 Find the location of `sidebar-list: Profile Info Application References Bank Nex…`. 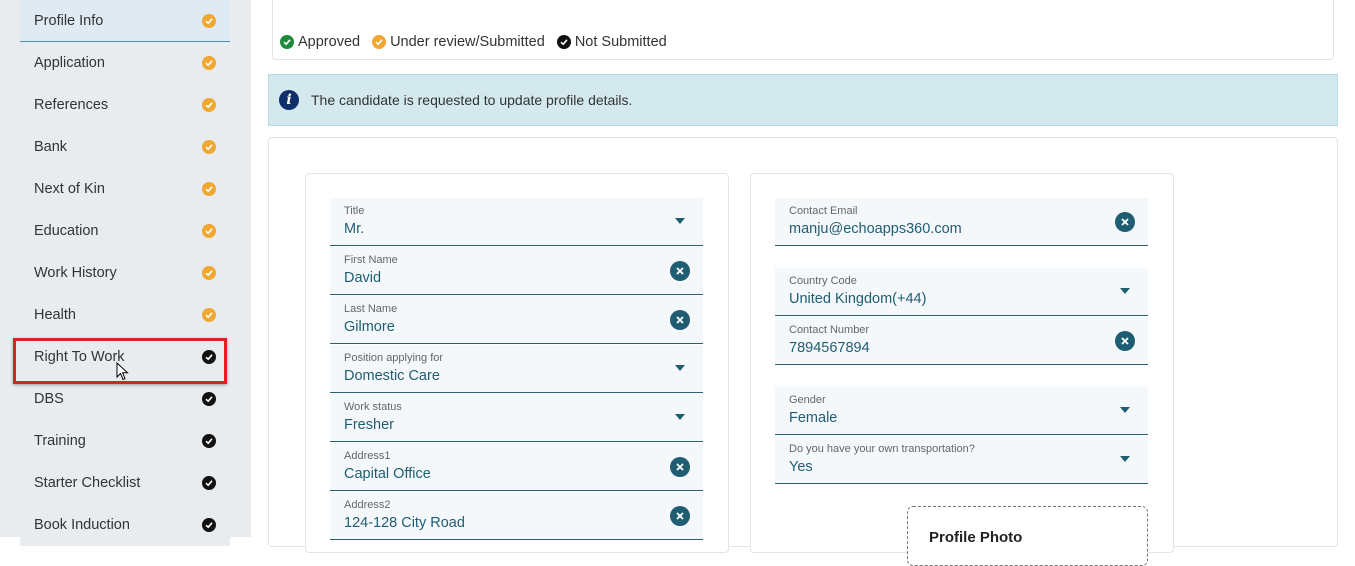

sidebar-list: Profile Info Application References Bank Nex… is located at coordinates (125, 273).